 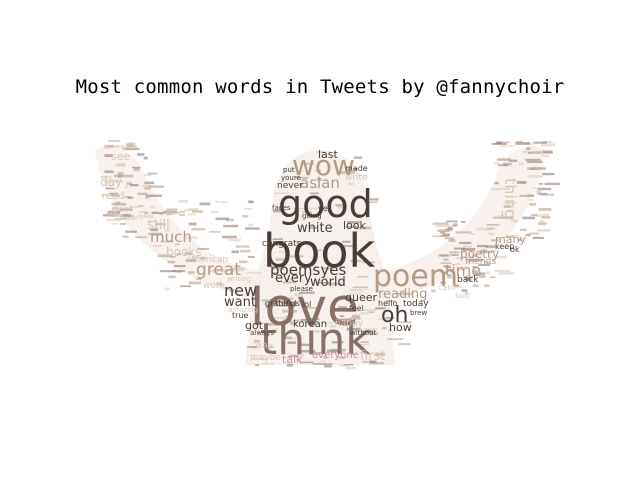 What do you see at coordinates (262, 333) in the screenshot?
I see `cloud-word: always` at bounding box center [262, 333].